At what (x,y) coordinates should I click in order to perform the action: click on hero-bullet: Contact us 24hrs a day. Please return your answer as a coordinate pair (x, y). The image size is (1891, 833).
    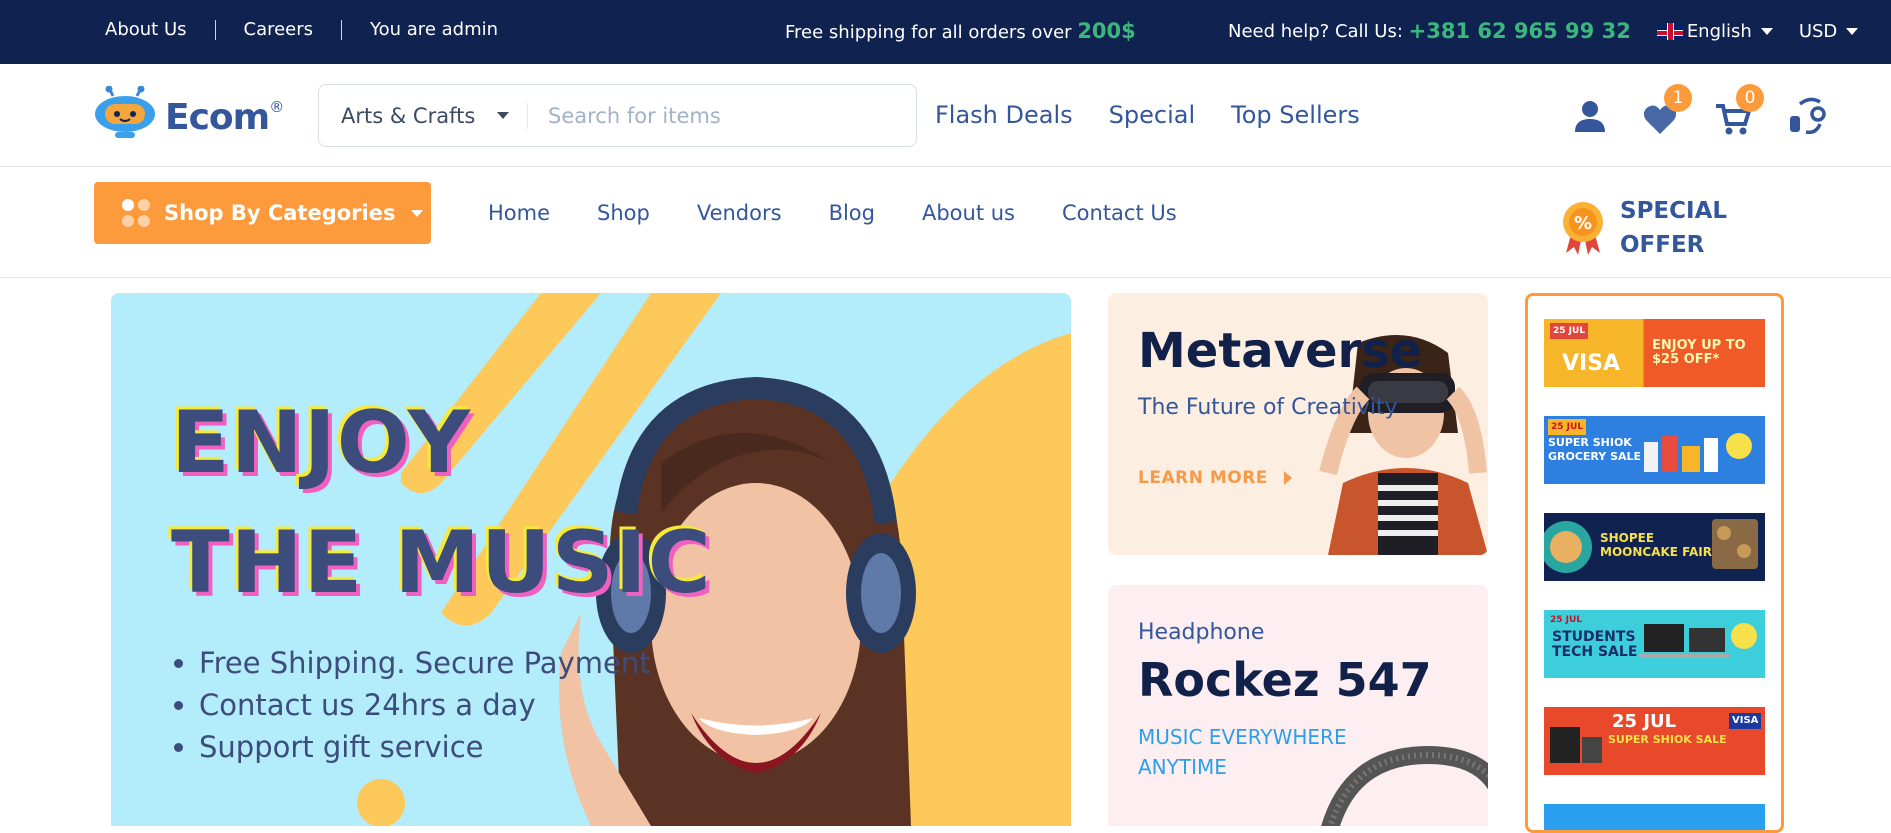
    Looking at the image, I should click on (425, 705).